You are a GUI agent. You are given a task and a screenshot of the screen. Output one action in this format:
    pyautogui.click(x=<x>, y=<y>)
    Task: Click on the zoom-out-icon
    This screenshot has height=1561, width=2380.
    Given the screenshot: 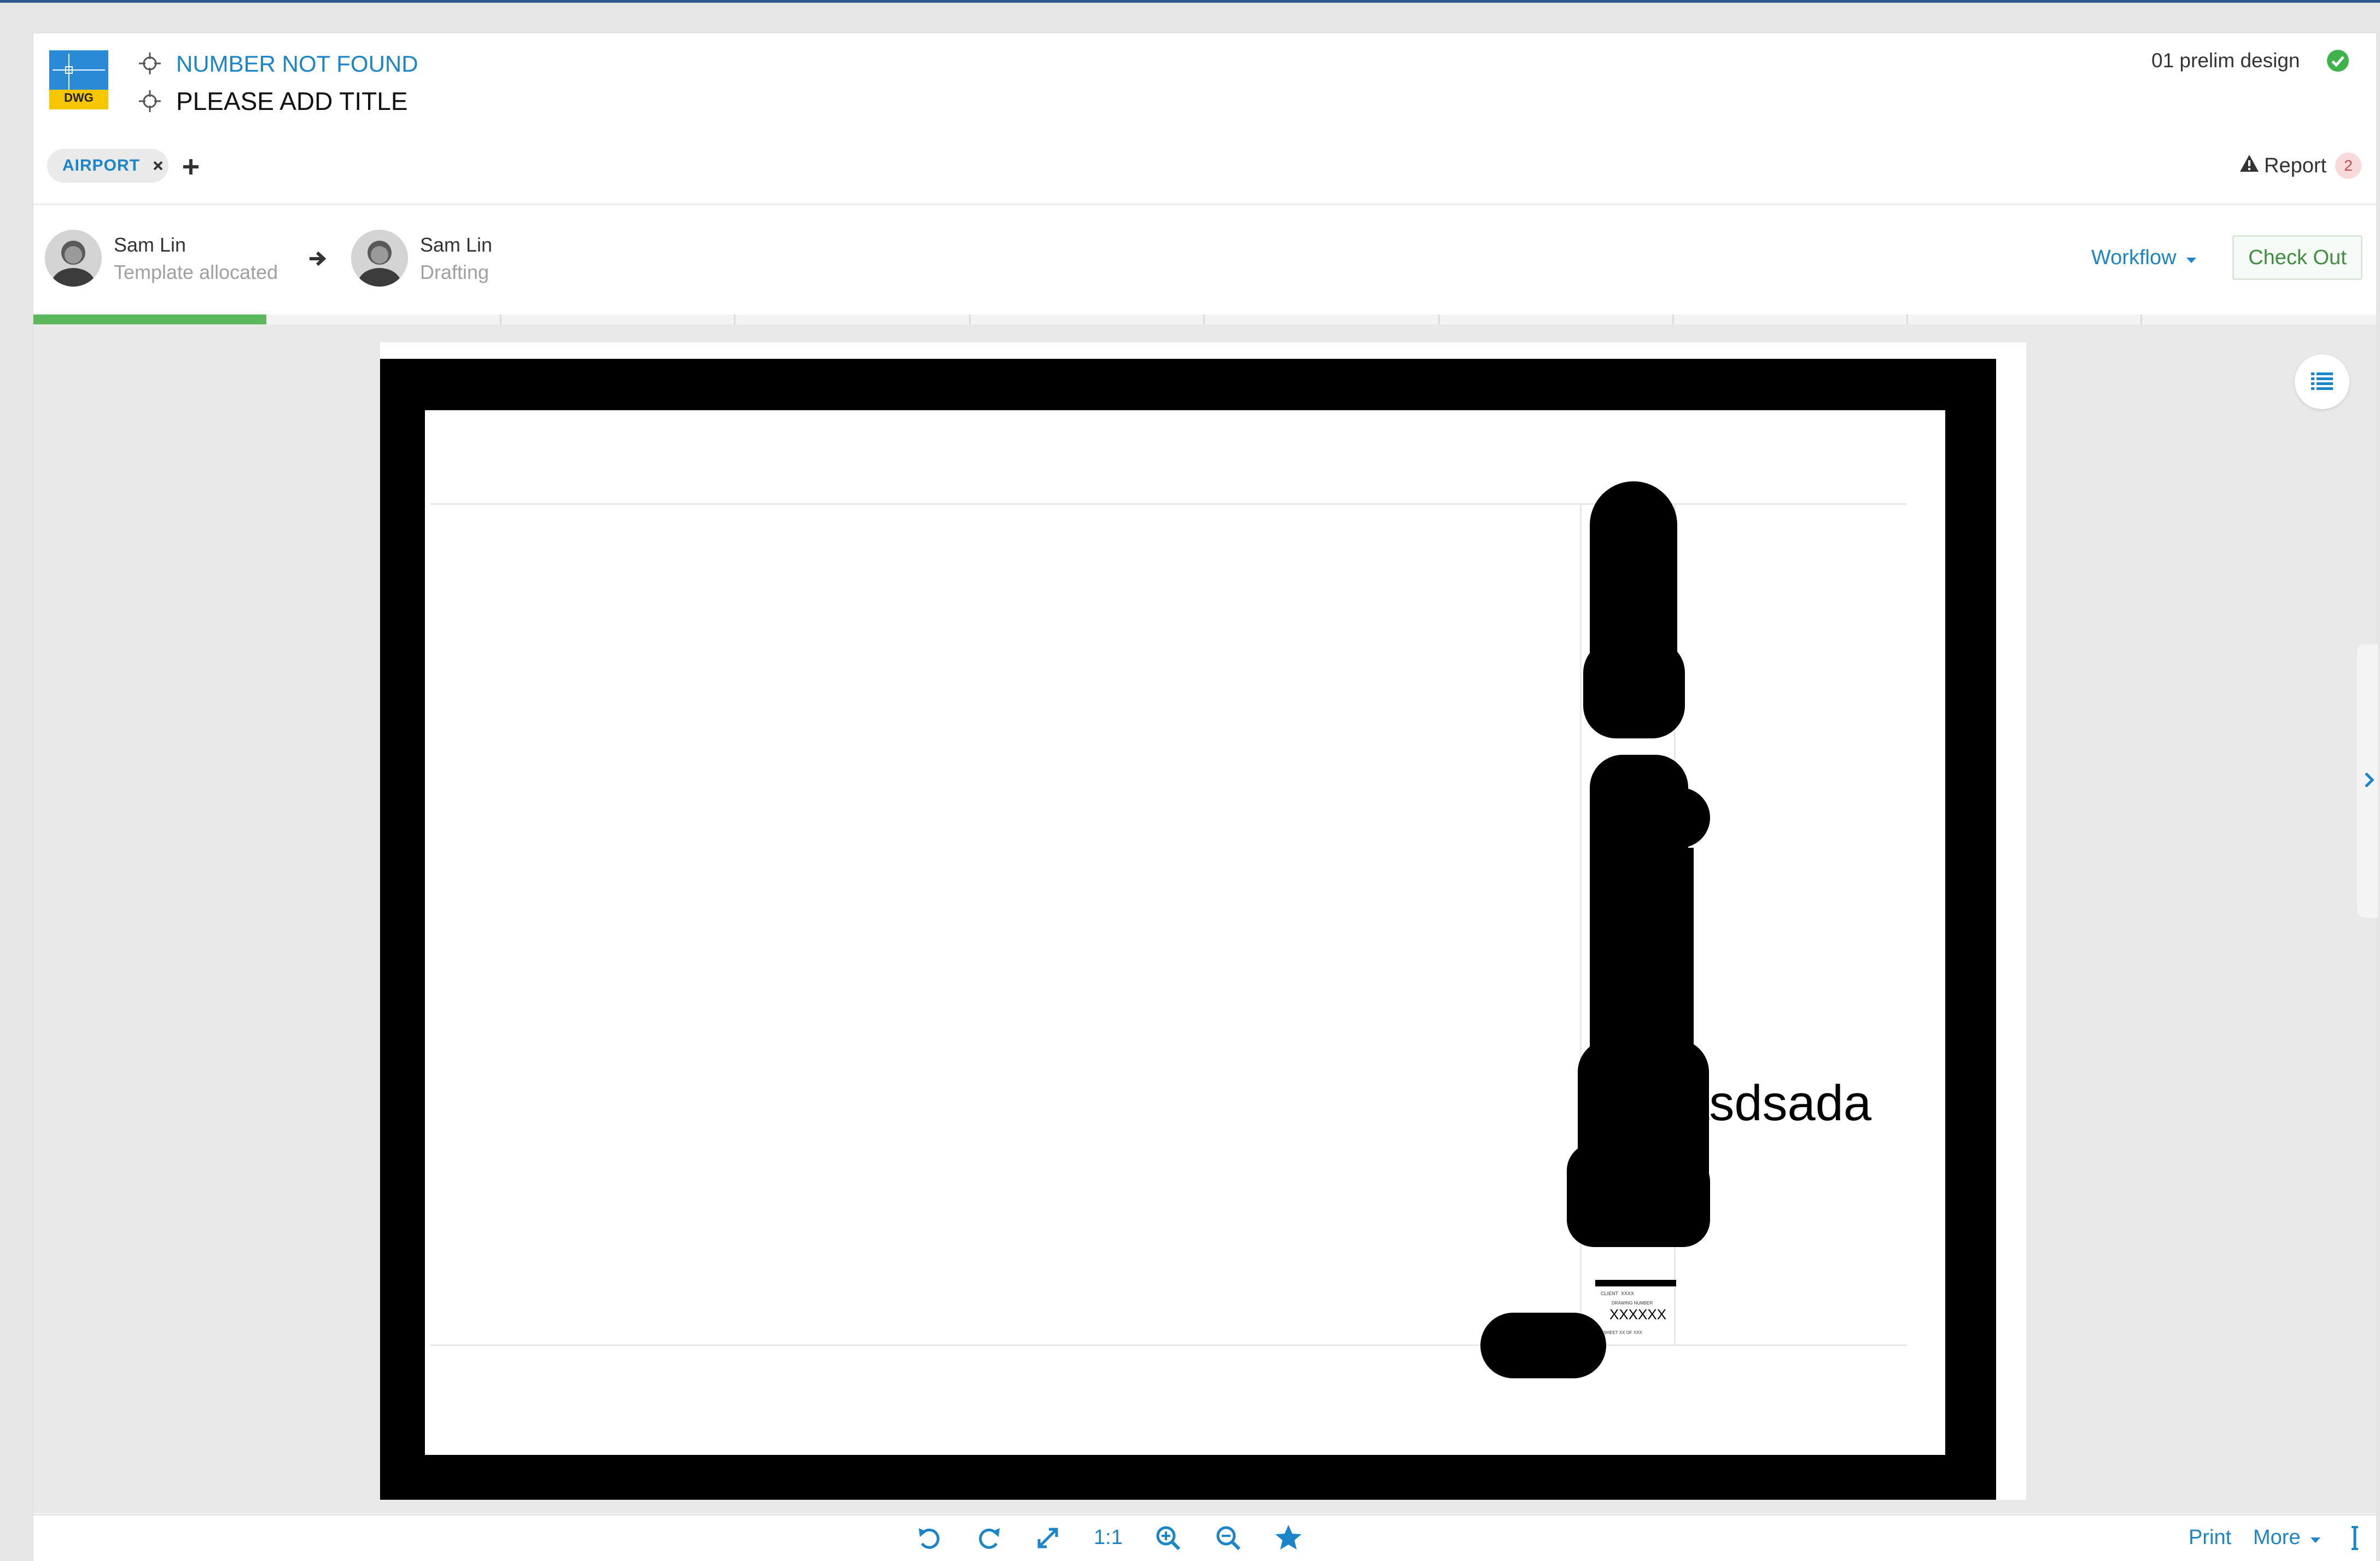 What is the action you would take?
    pyautogui.click(x=1228, y=1538)
    